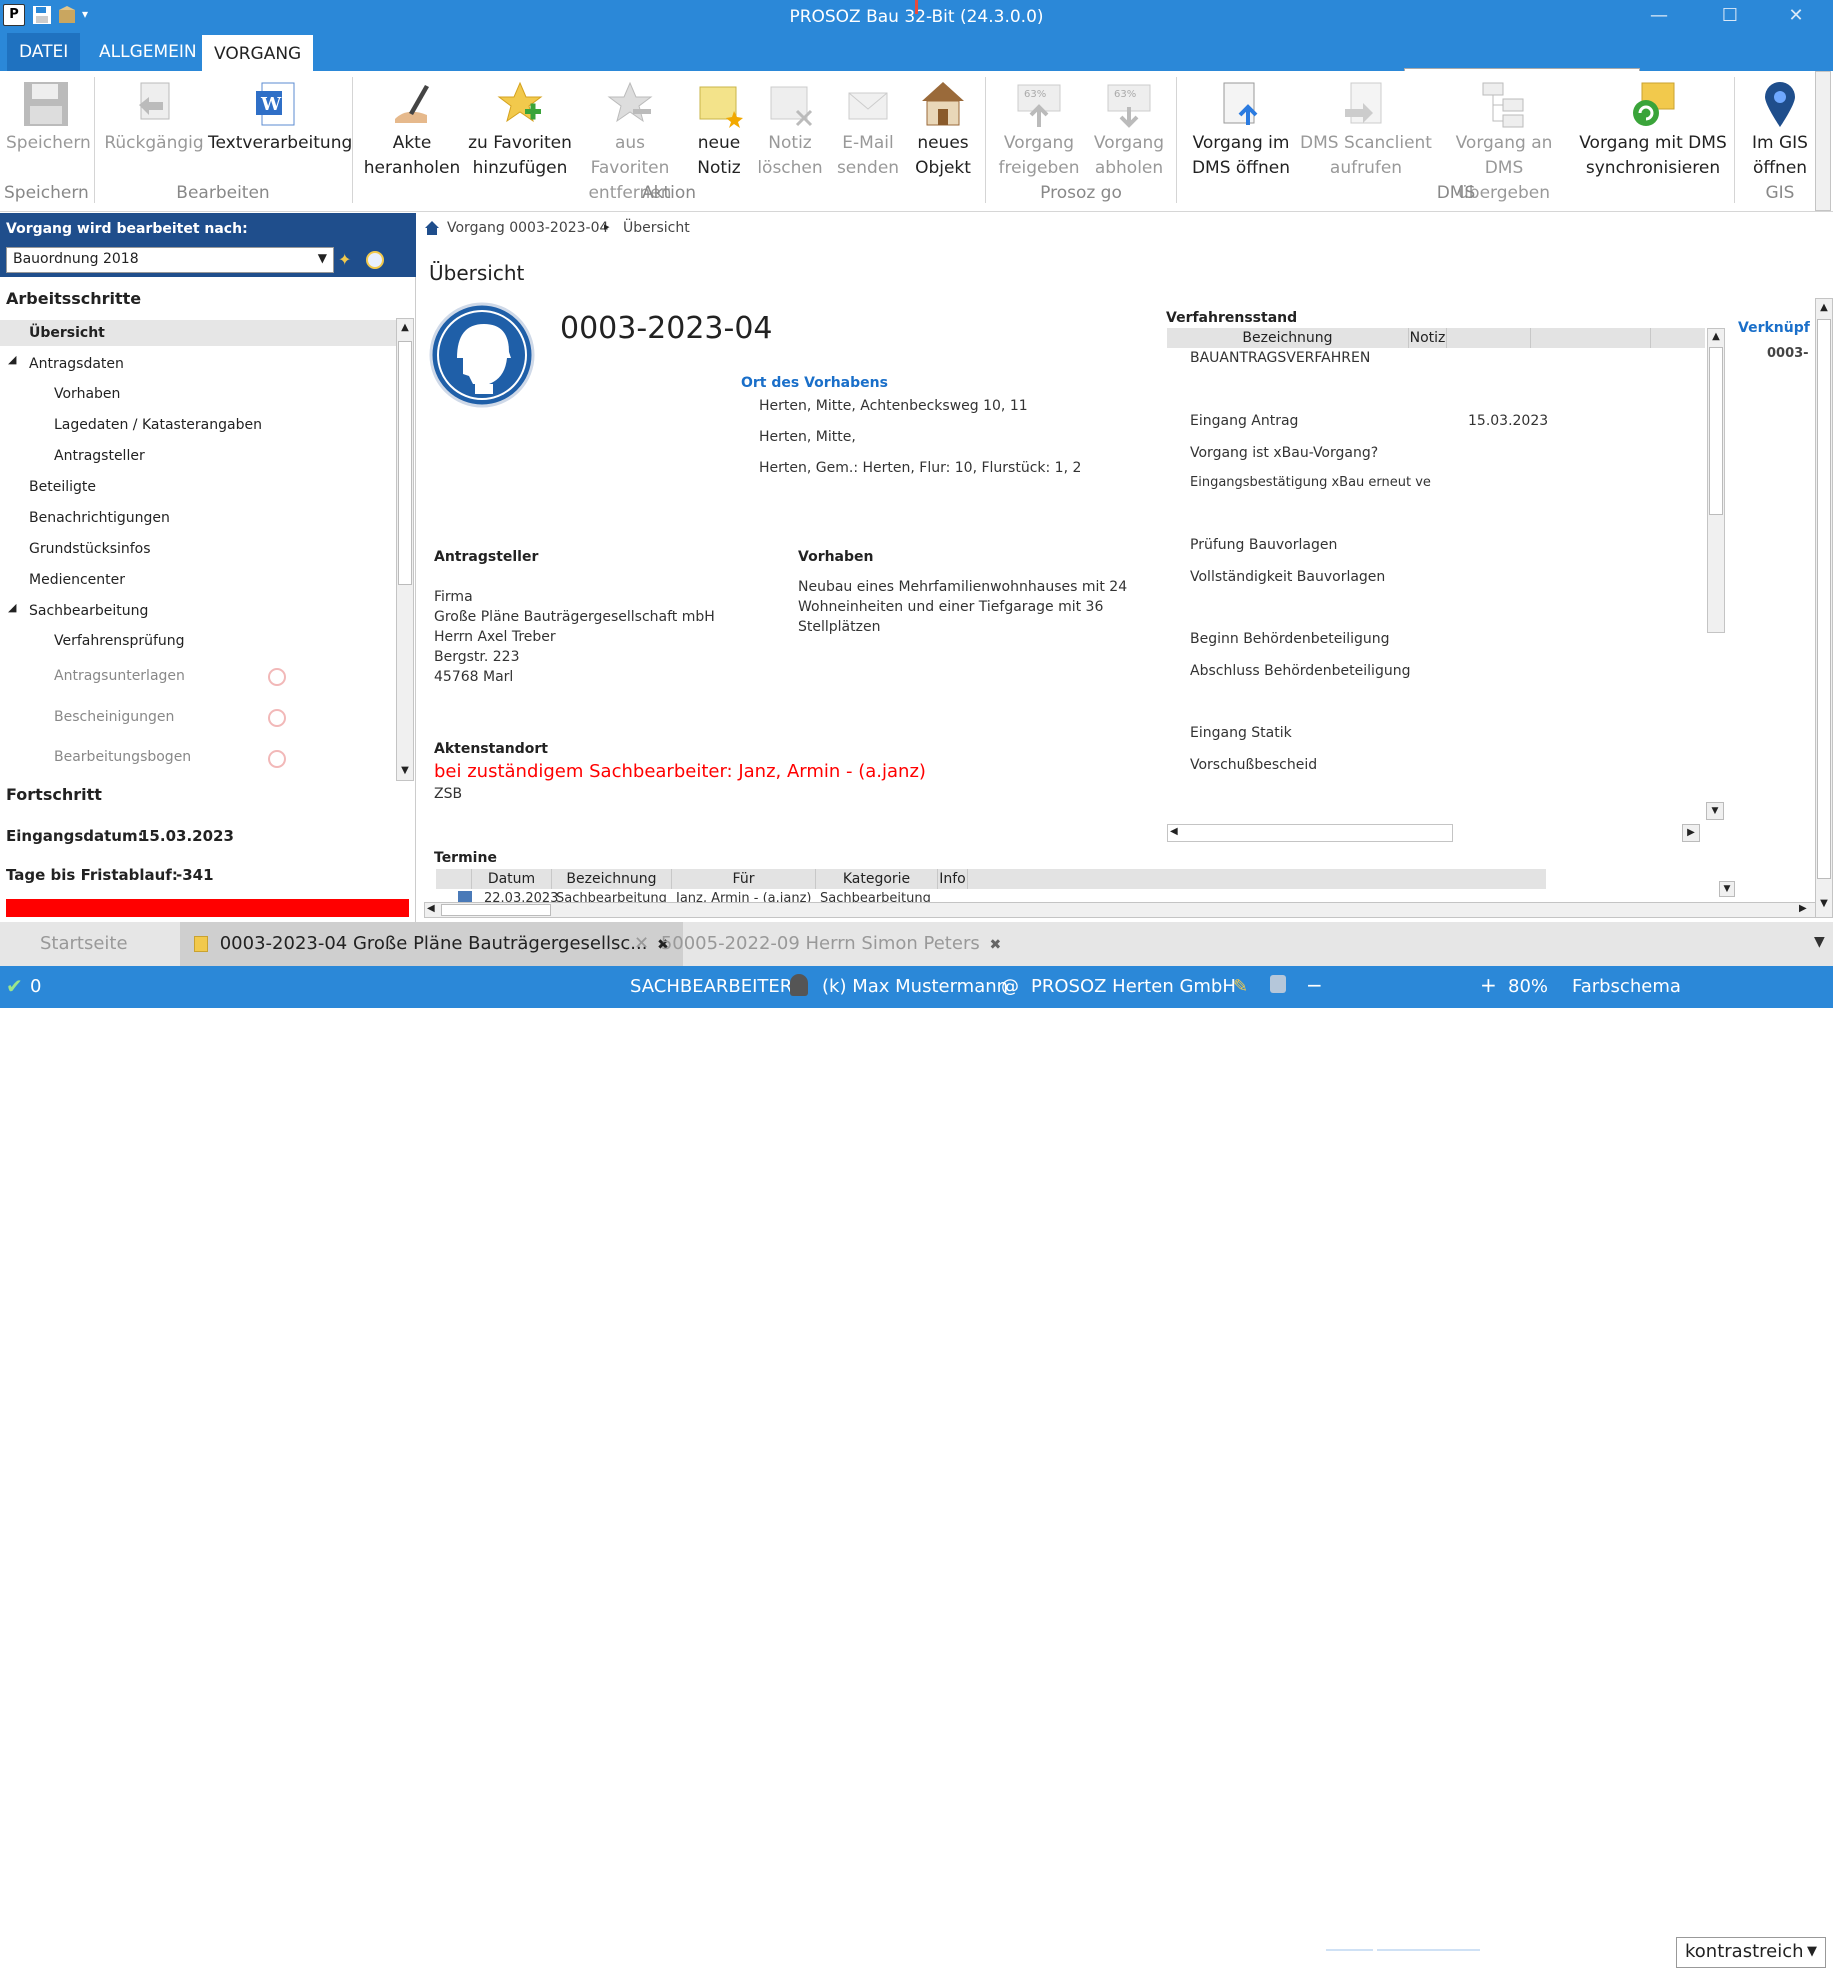 This screenshot has width=1833, height=1968. Describe the element at coordinates (520, 130) in the screenshot. I see `favoriten-hinzufuegen-button: zu Favoriten hinzufügen` at that location.